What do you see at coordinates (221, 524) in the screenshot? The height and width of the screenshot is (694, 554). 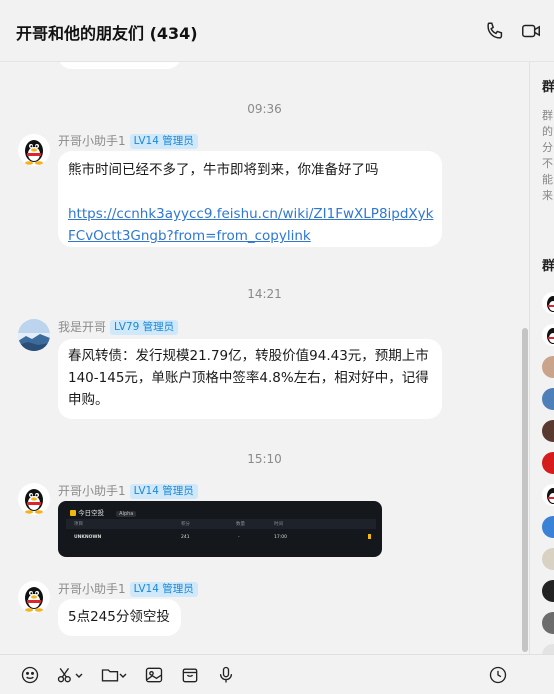 I see `image-table-header: 项目 积分 数量 时间` at bounding box center [221, 524].